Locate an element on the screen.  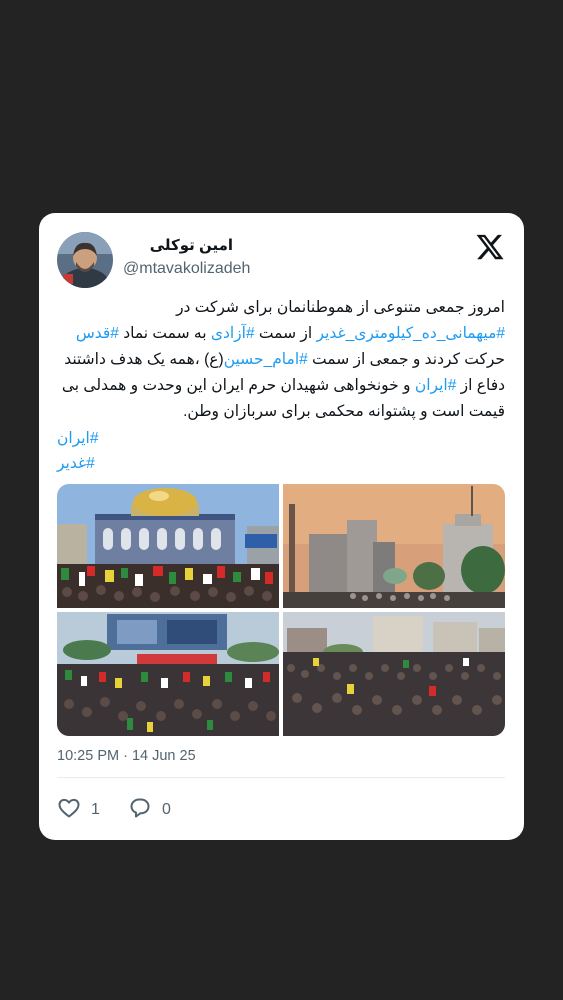
like-count: 1 is located at coordinates (95, 809).